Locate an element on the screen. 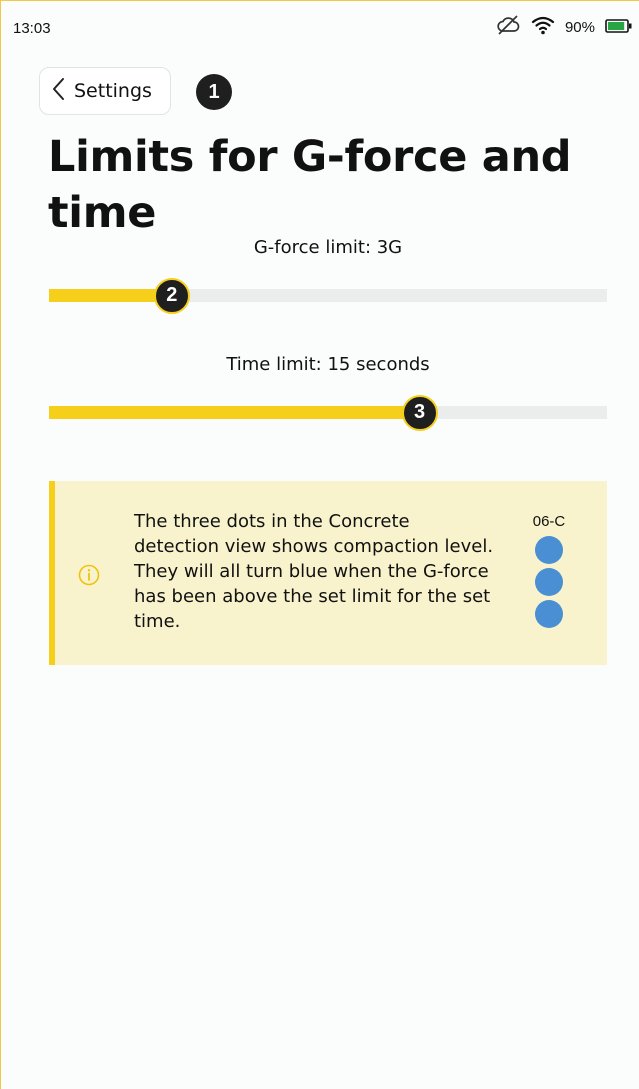 The height and width of the screenshot is (1089, 639). info-circle-icon is located at coordinates (89, 577).